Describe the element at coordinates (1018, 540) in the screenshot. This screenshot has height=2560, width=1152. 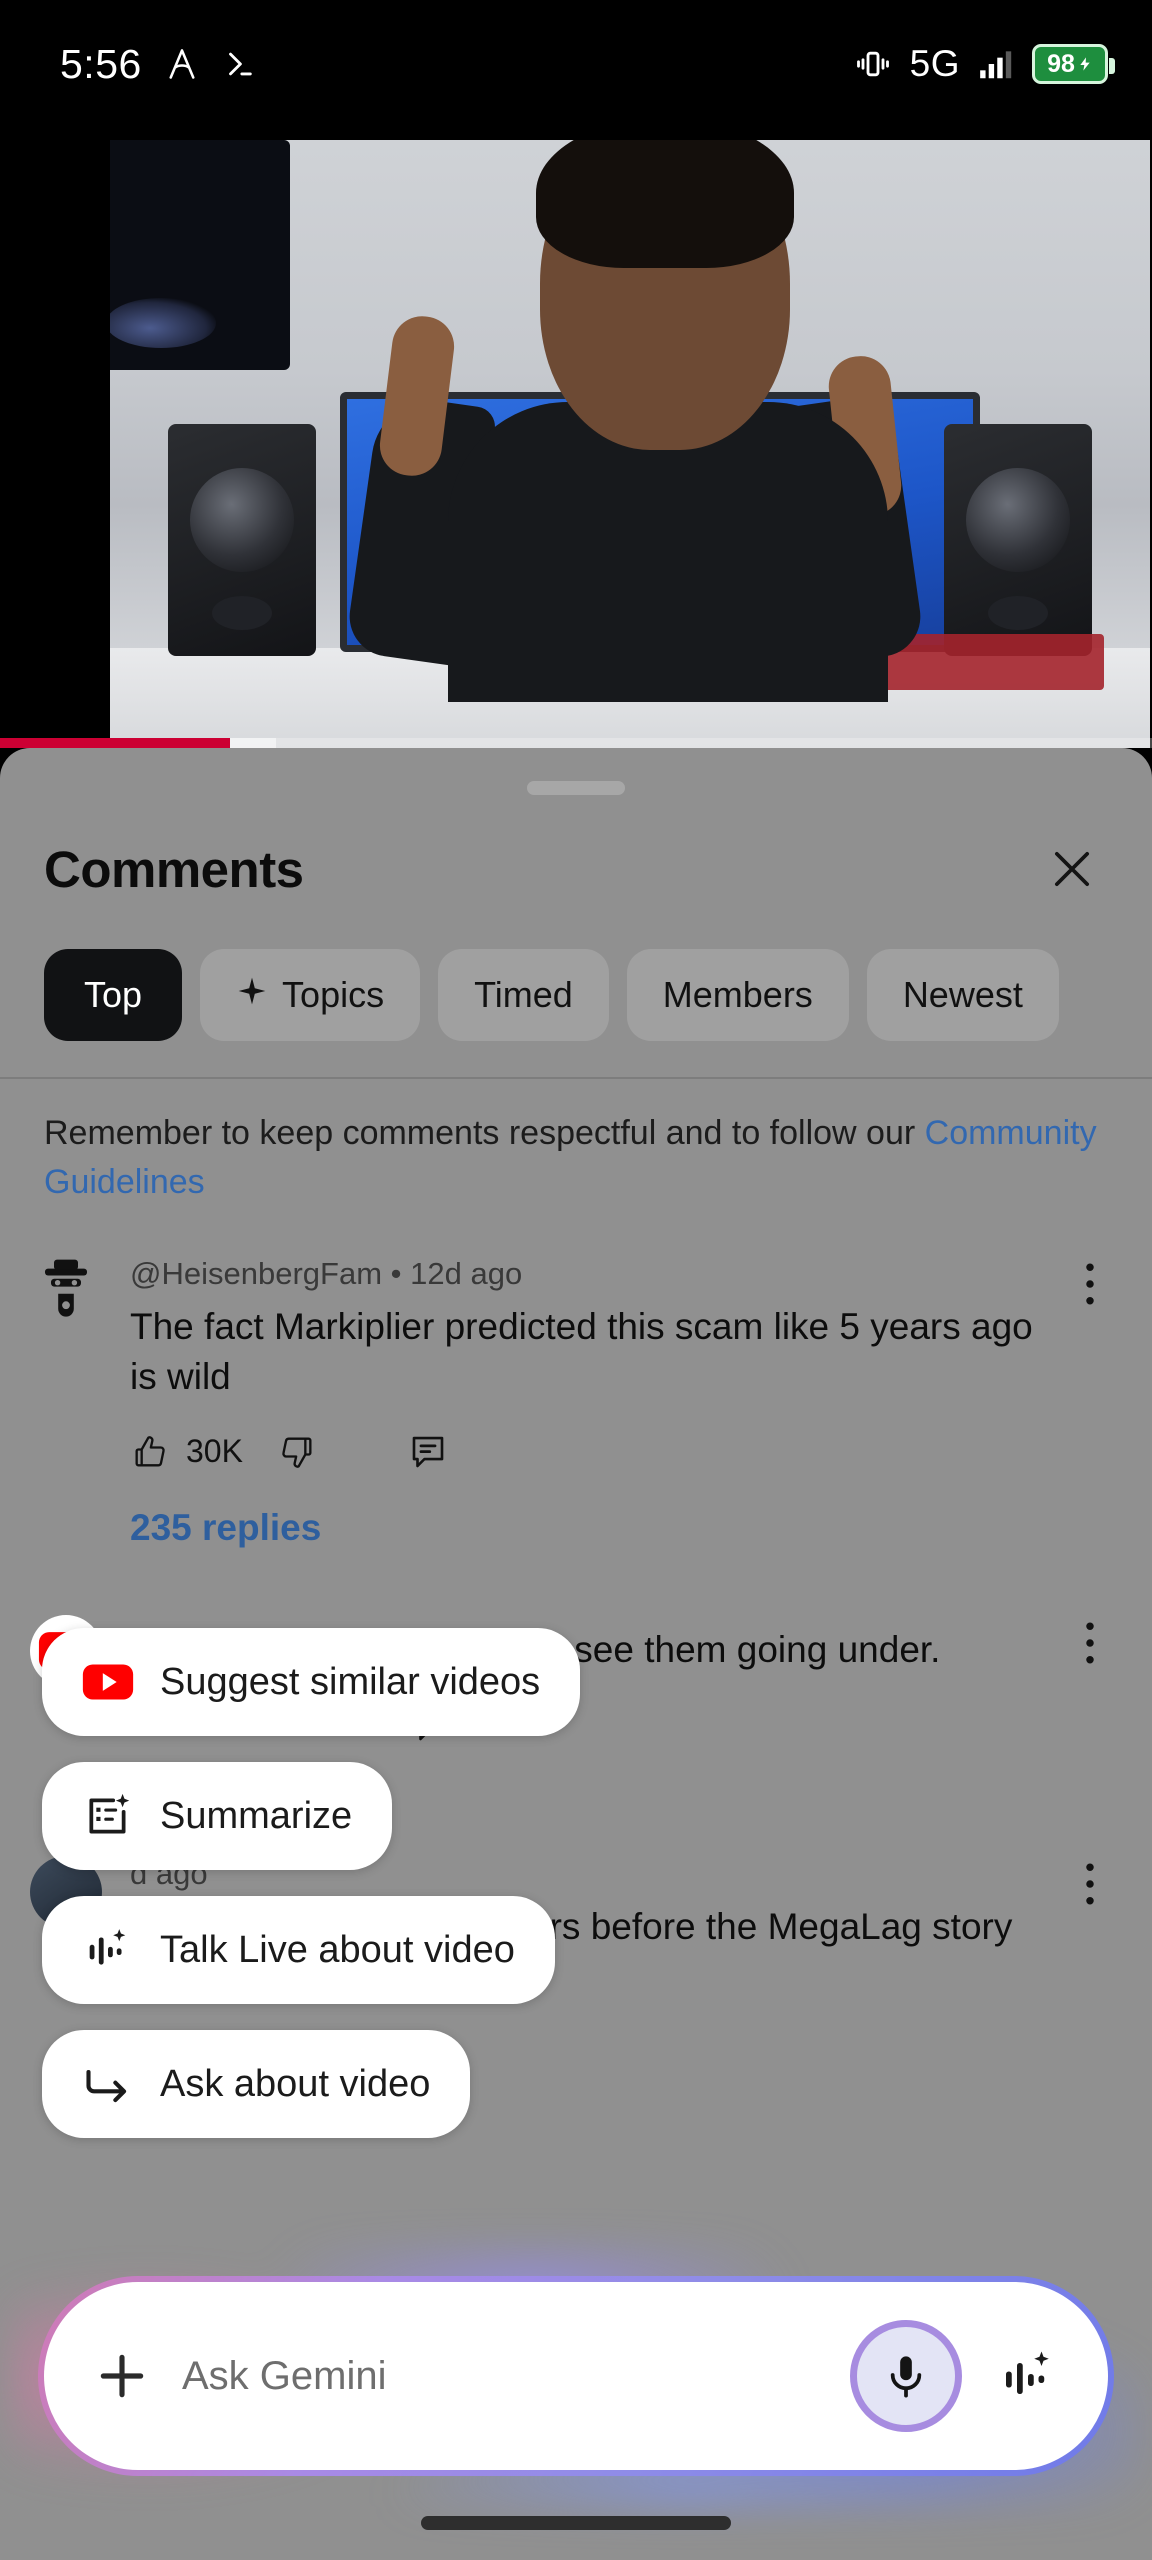
I see `video-scene-speaker-right` at that location.